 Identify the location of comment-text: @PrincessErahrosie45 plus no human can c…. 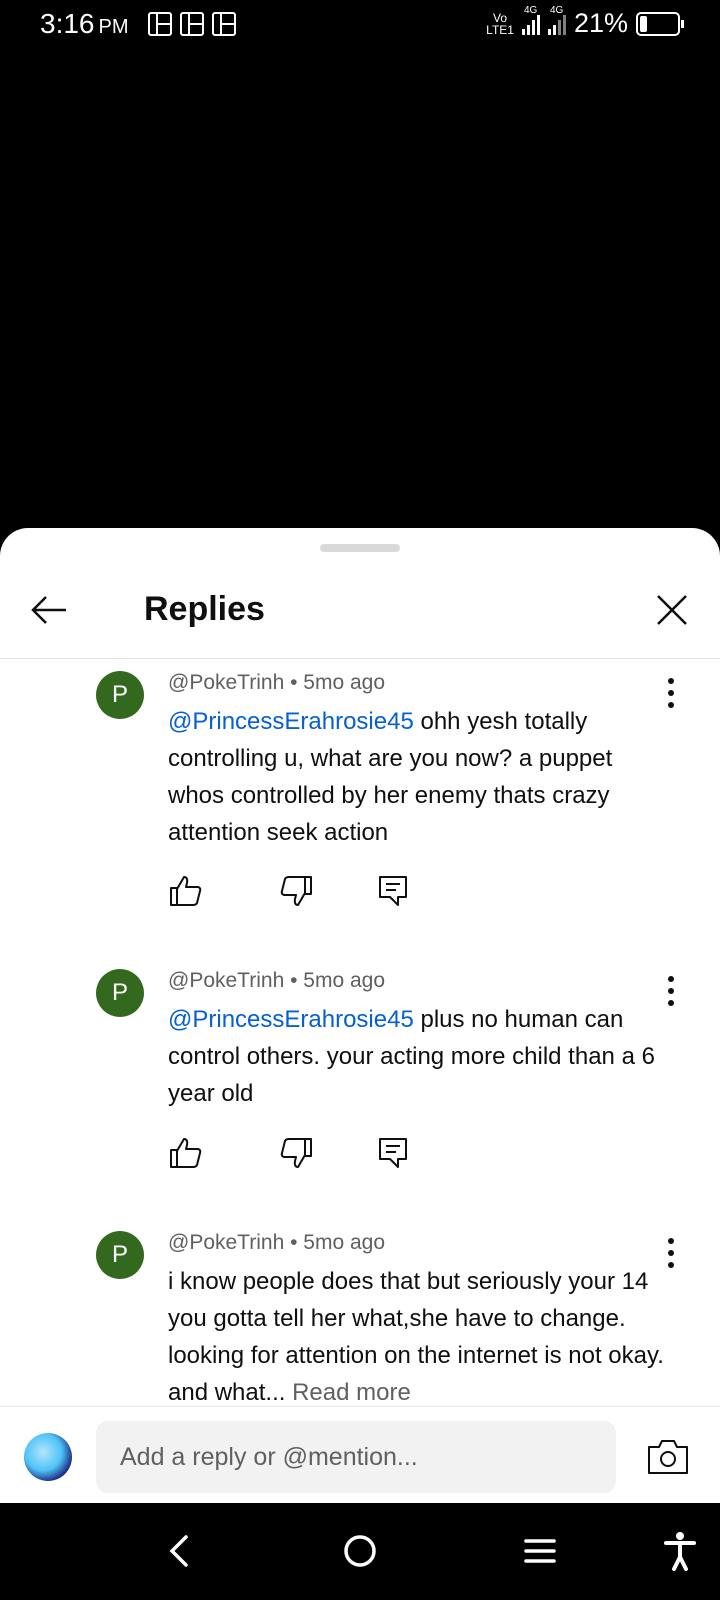
(418, 1056).